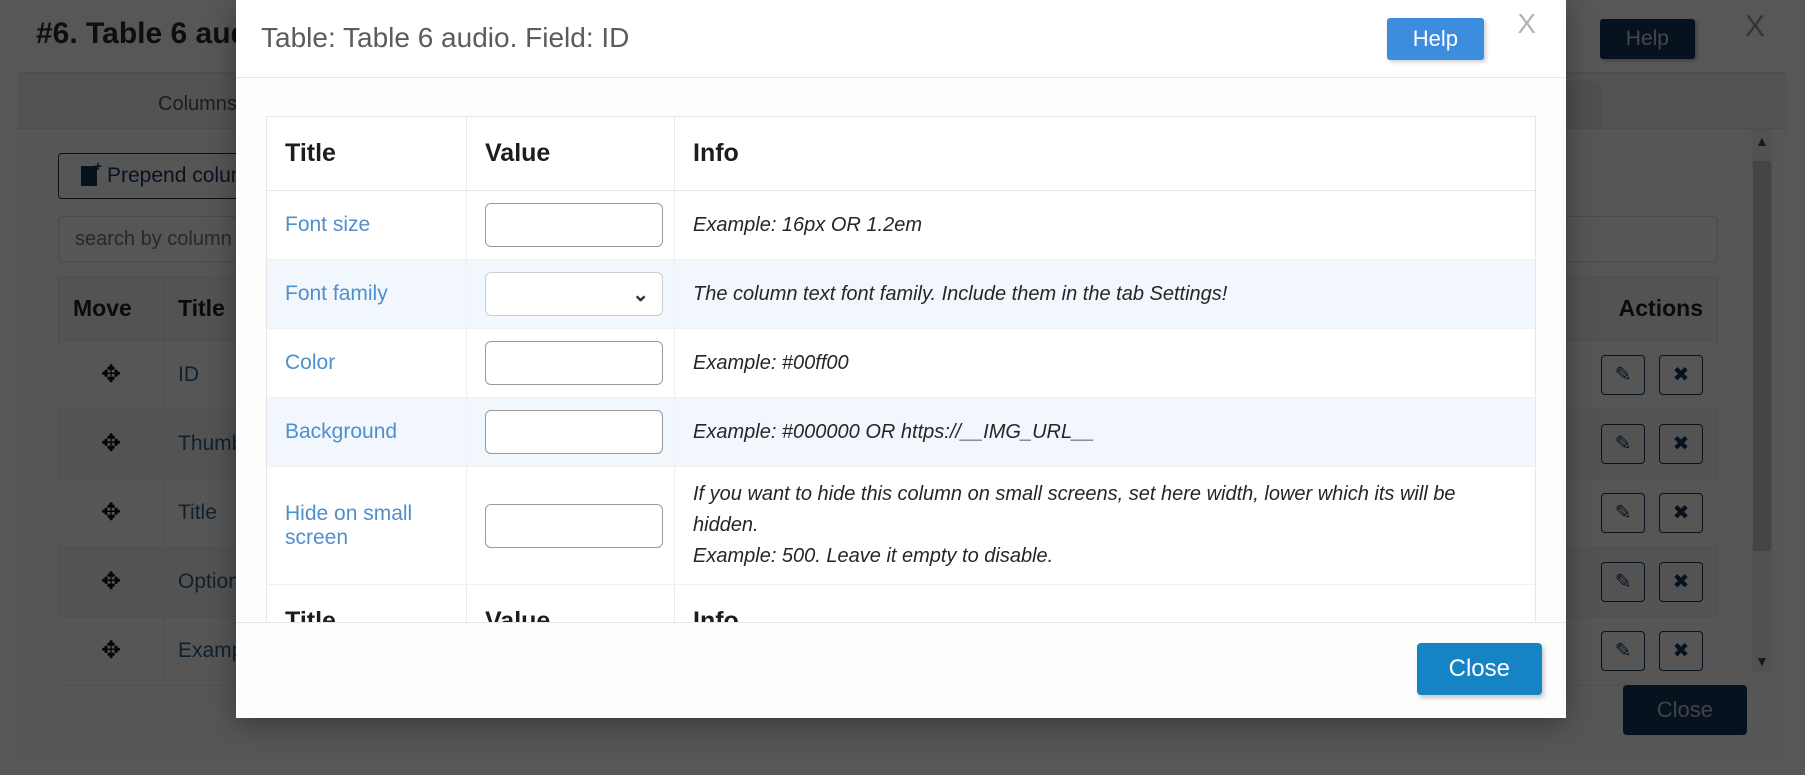 The height and width of the screenshot is (775, 1805). What do you see at coordinates (1762, 356) in the screenshot?
I see `scrollbar-thumb` at bounding box center [1762, 356].